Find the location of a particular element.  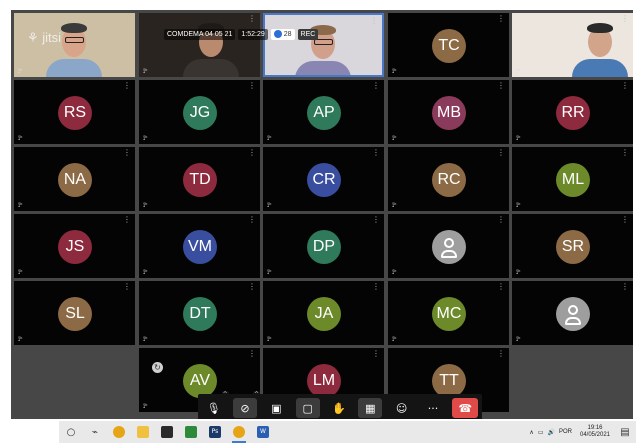

participant-tile: JG ⋮ ⟟ᵏ is located at coordinates (199, 112).